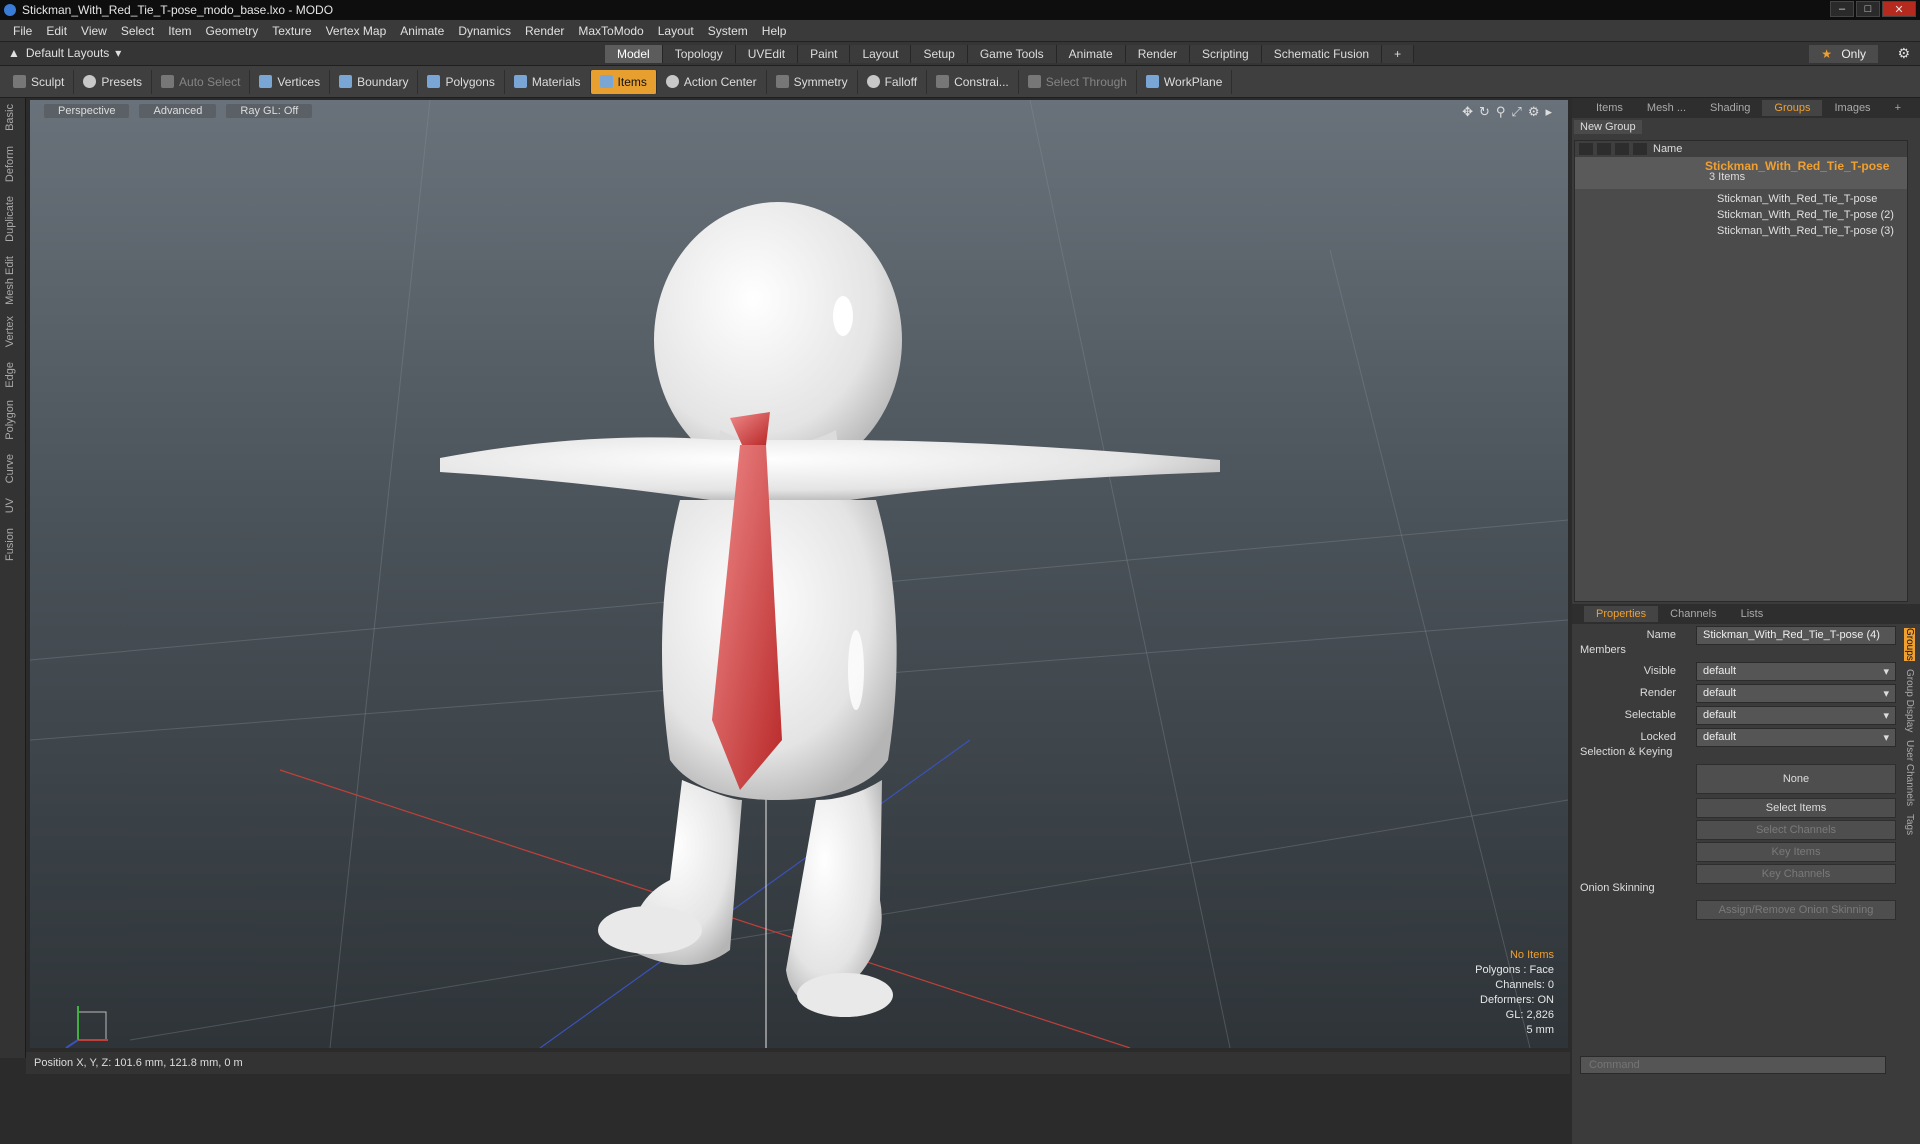  I want to click on add-tab-button: +, so click(1398, 54).